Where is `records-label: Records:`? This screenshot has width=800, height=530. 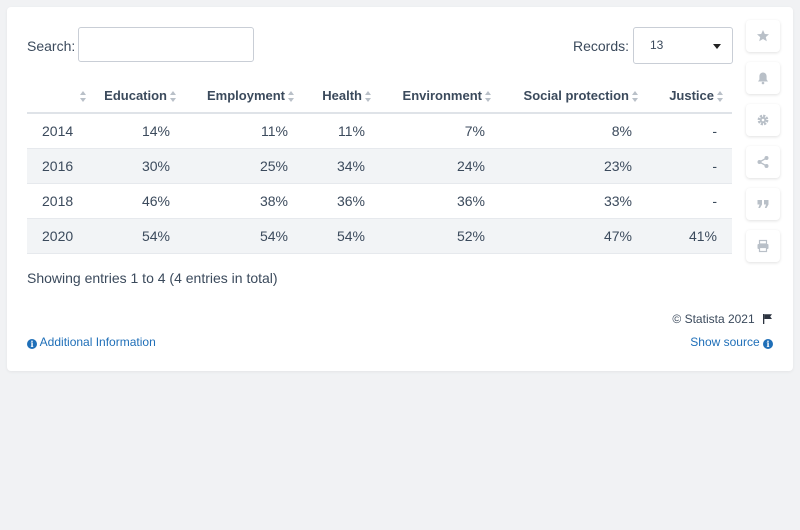 records-label: Records: is located at coordinates (601, 46).